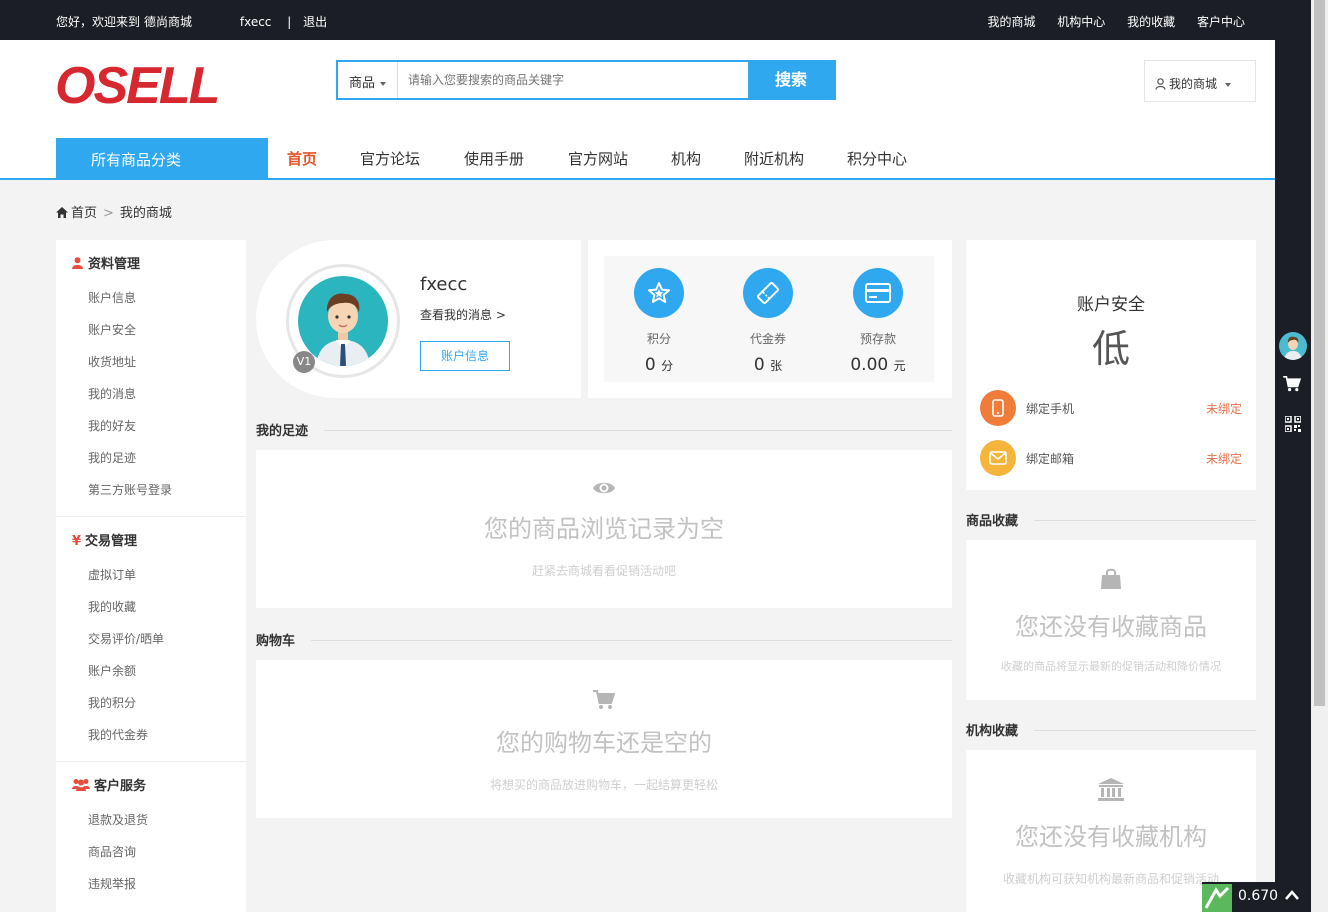  What do you see at coordinates (494, 158) in the screenshot?
I see `nav-item-manual: 使用手册` at bounding box center [494, 158].